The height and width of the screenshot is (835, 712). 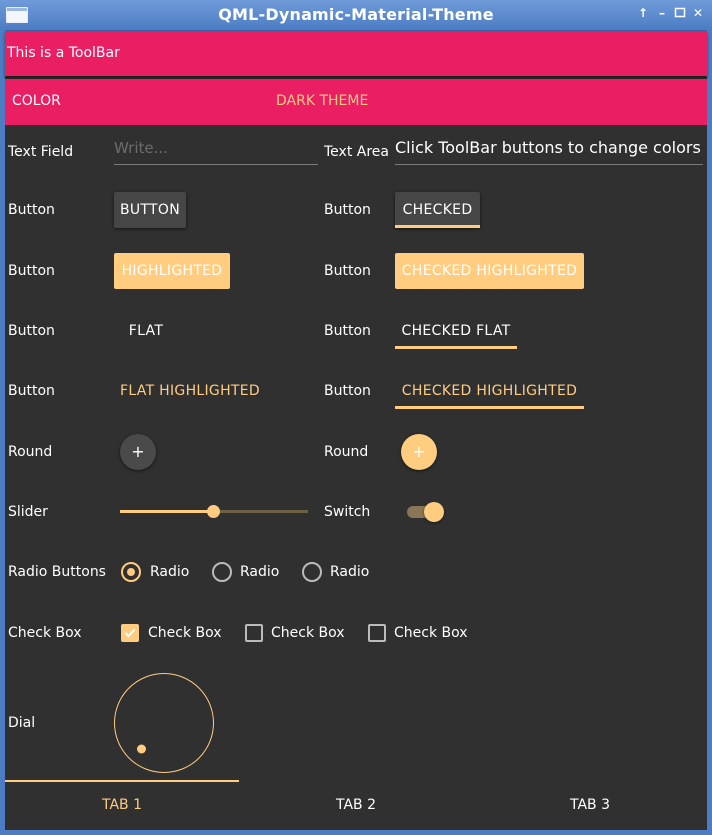 What do you see at coordinates (185, 633) in the screenshot?
I see `check-box-1-label: Check Box` at bounding box center [185, 633].